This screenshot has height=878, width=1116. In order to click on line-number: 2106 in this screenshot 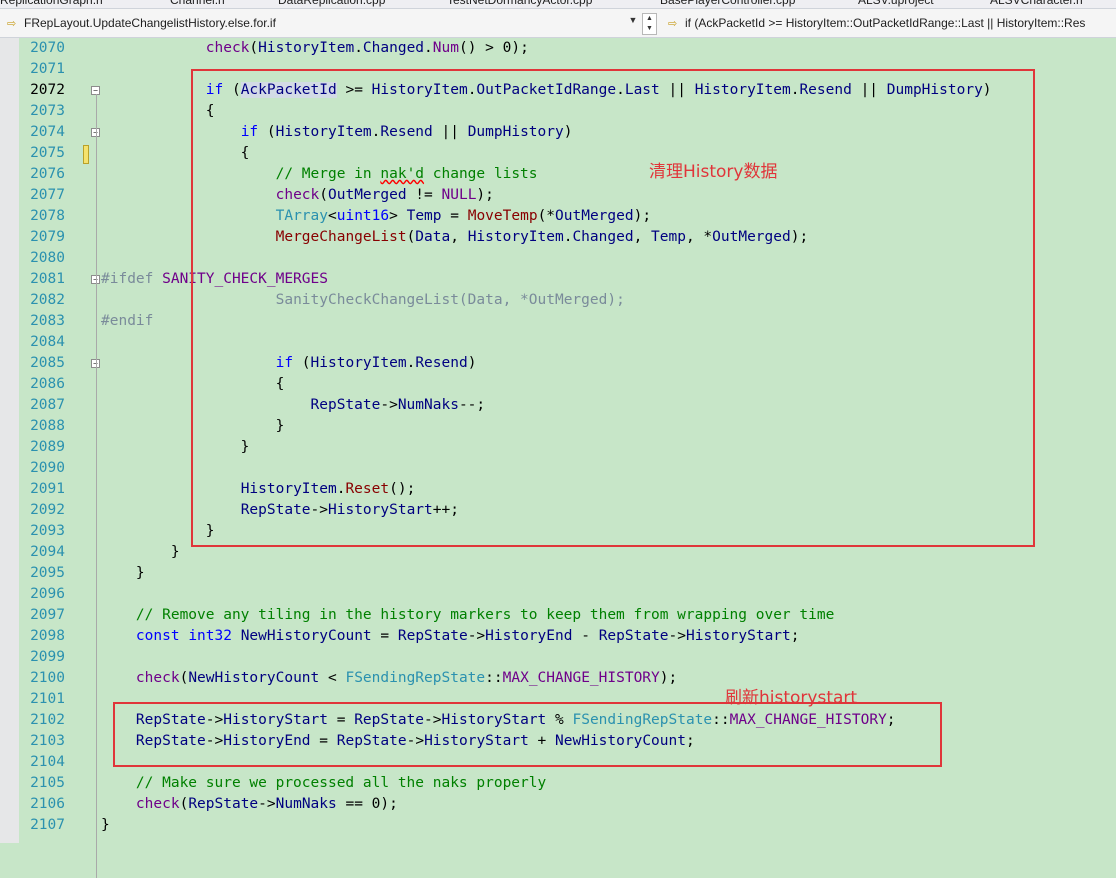, I will do `click(47, 804)`.